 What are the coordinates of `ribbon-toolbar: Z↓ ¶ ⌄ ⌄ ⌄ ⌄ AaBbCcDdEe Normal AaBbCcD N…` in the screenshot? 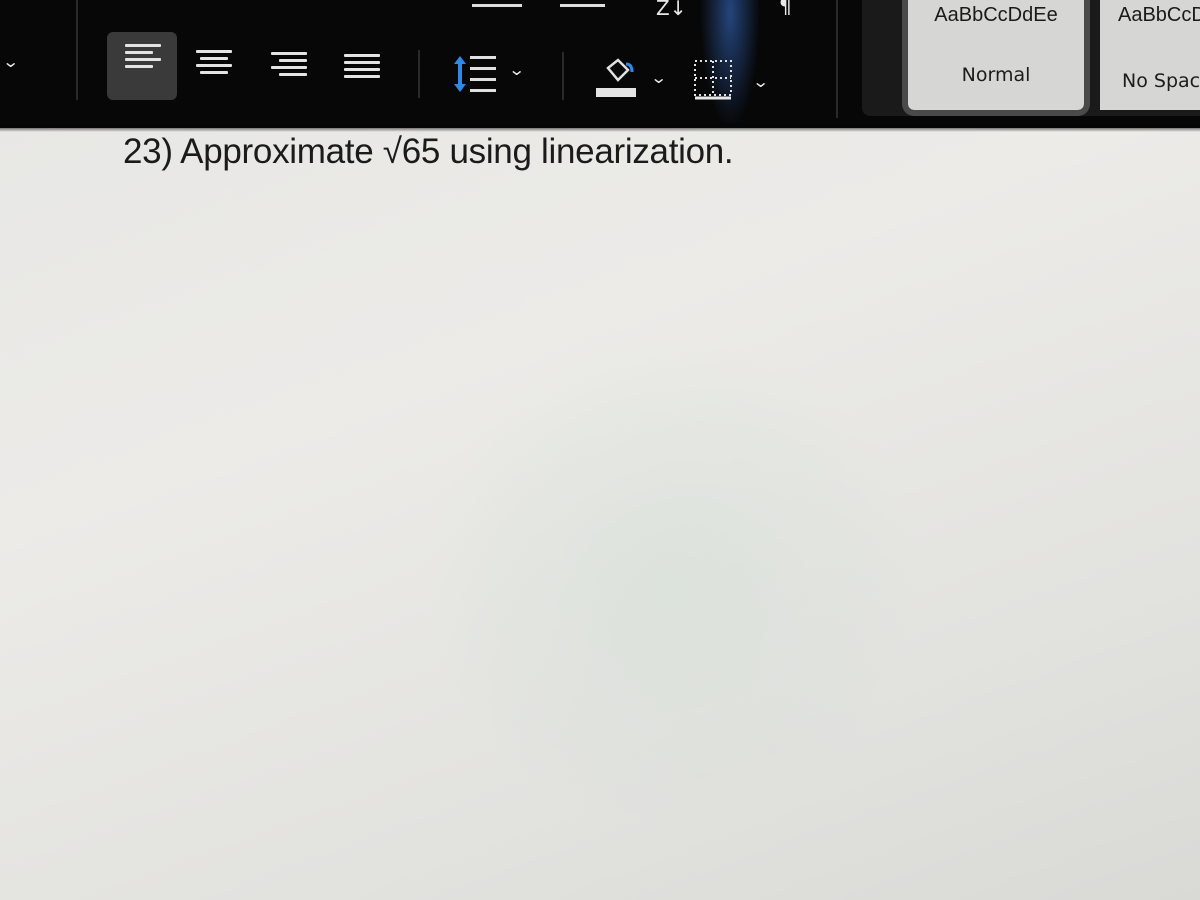 It's located at (600, 66).